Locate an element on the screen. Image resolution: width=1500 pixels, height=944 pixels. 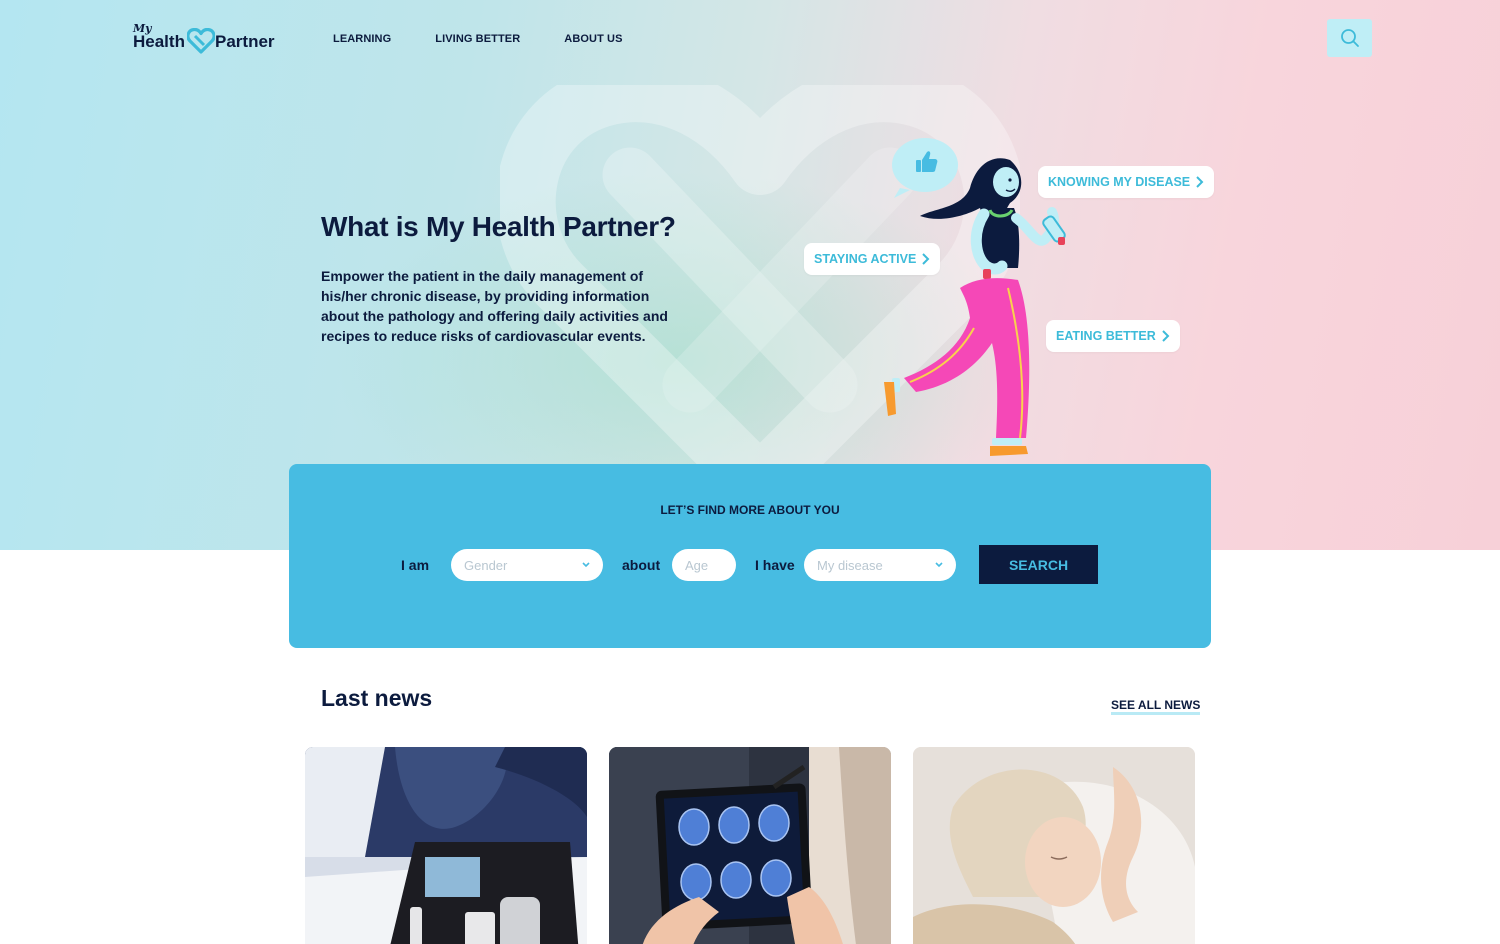
label-i-have: I have is located at coordinates (775, 565).